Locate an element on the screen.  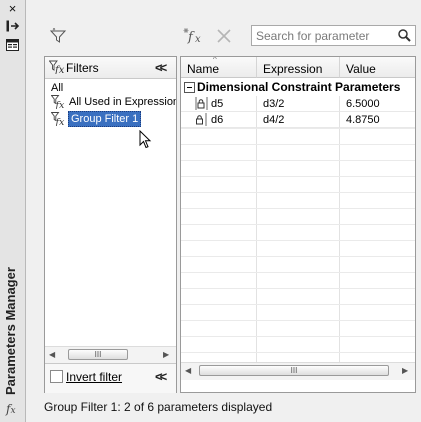
name-text: d6 is located at coordinates (217, 120).